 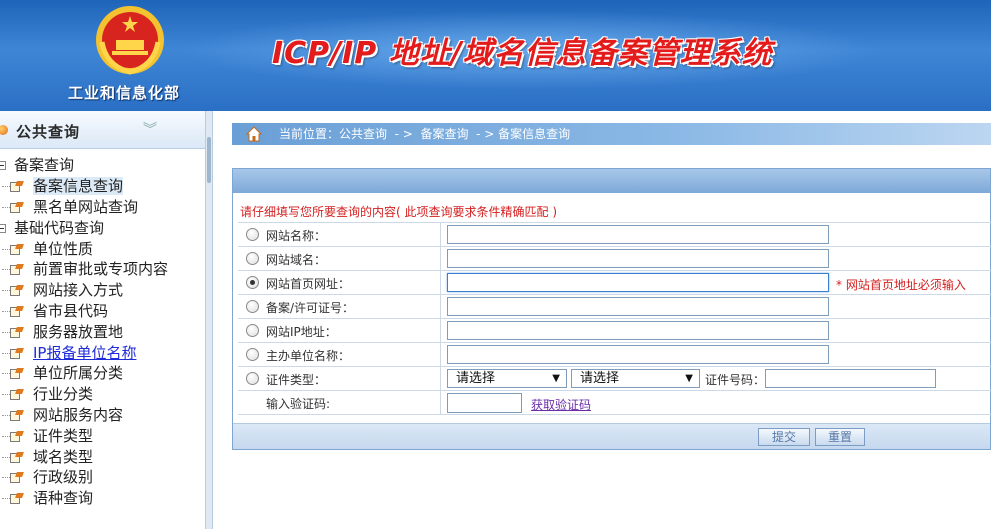 I want to click on sidebar-section-title: 公共查询, so click(x=48, y=132).